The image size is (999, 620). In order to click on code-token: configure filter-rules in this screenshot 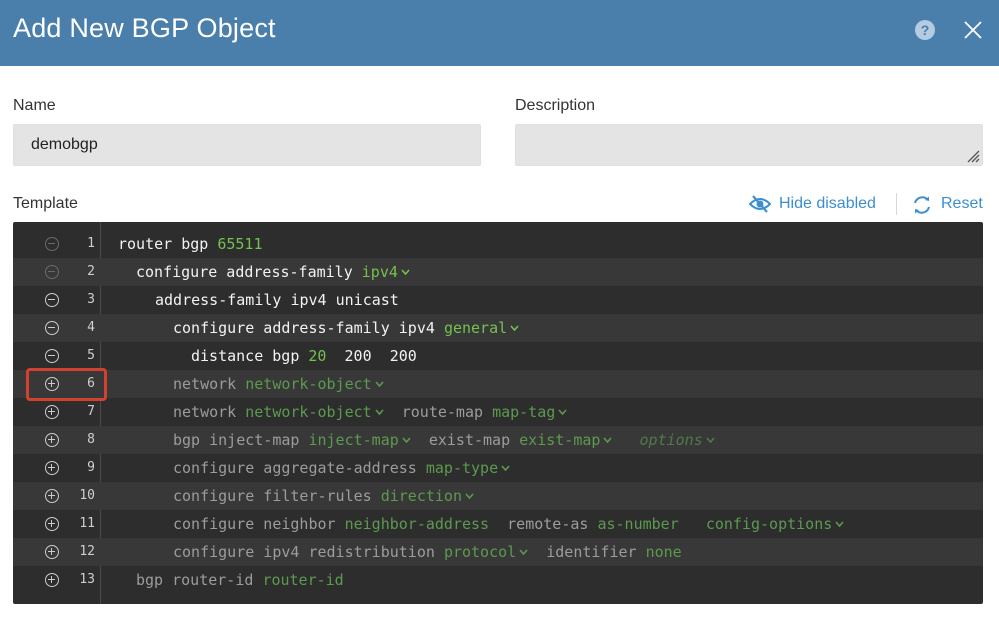, I will do `click(277, 496)`.